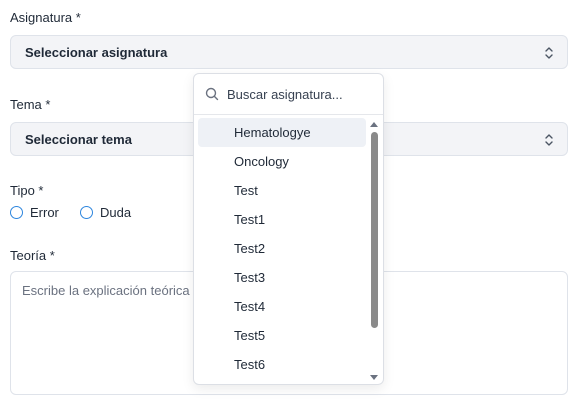 This screenshot has height=405, width=577. What do you see at coordinates (78, 139) in the screenshot?
I see `tema-select-value: Seleccionar tema` at bounding box center [78, 139].